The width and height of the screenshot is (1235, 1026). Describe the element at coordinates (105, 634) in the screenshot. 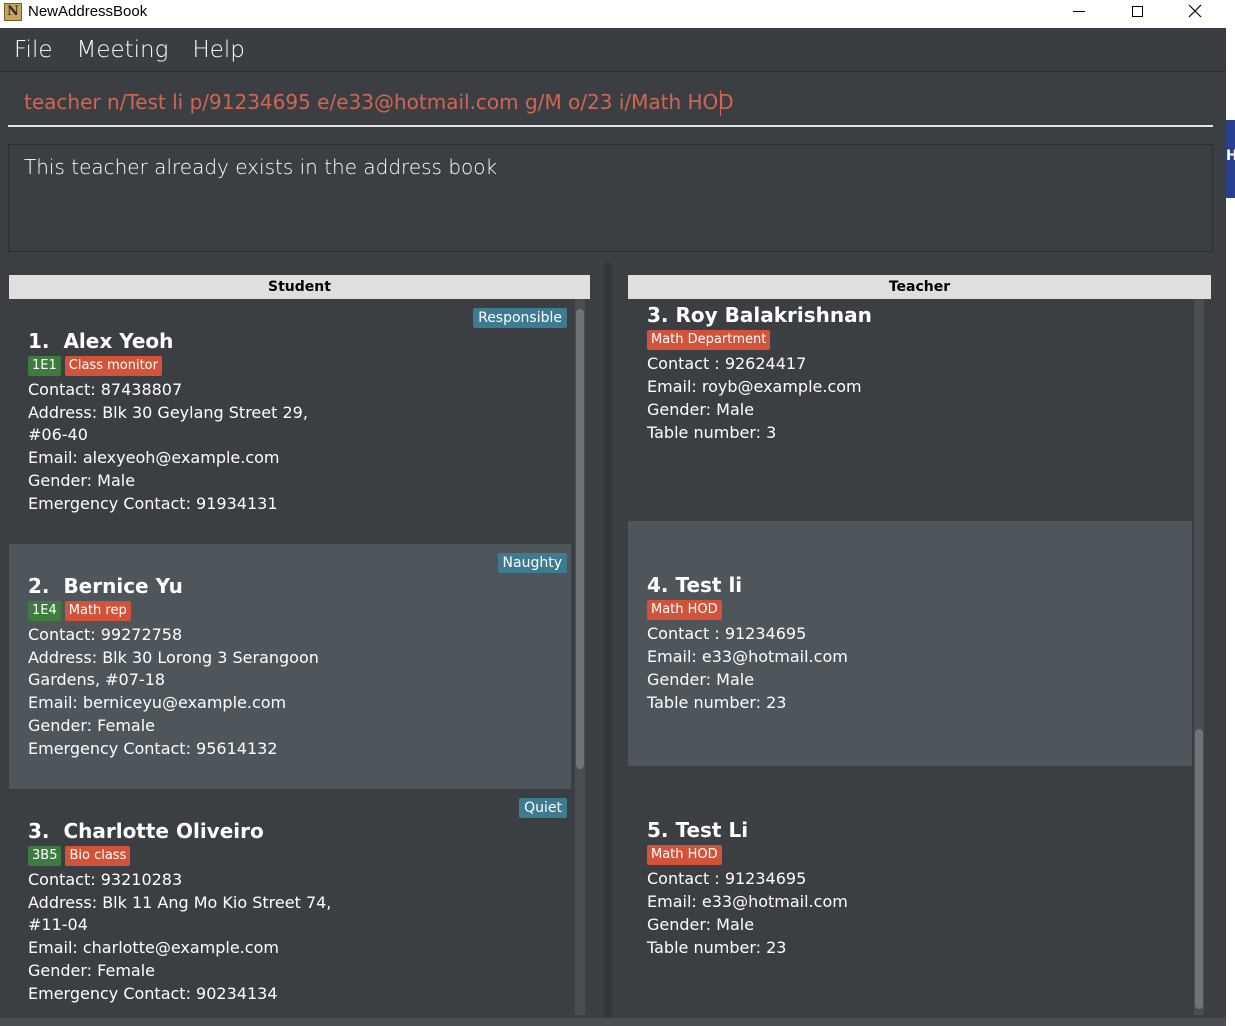

I see `contact-field: Contact: 99272758` at that location.